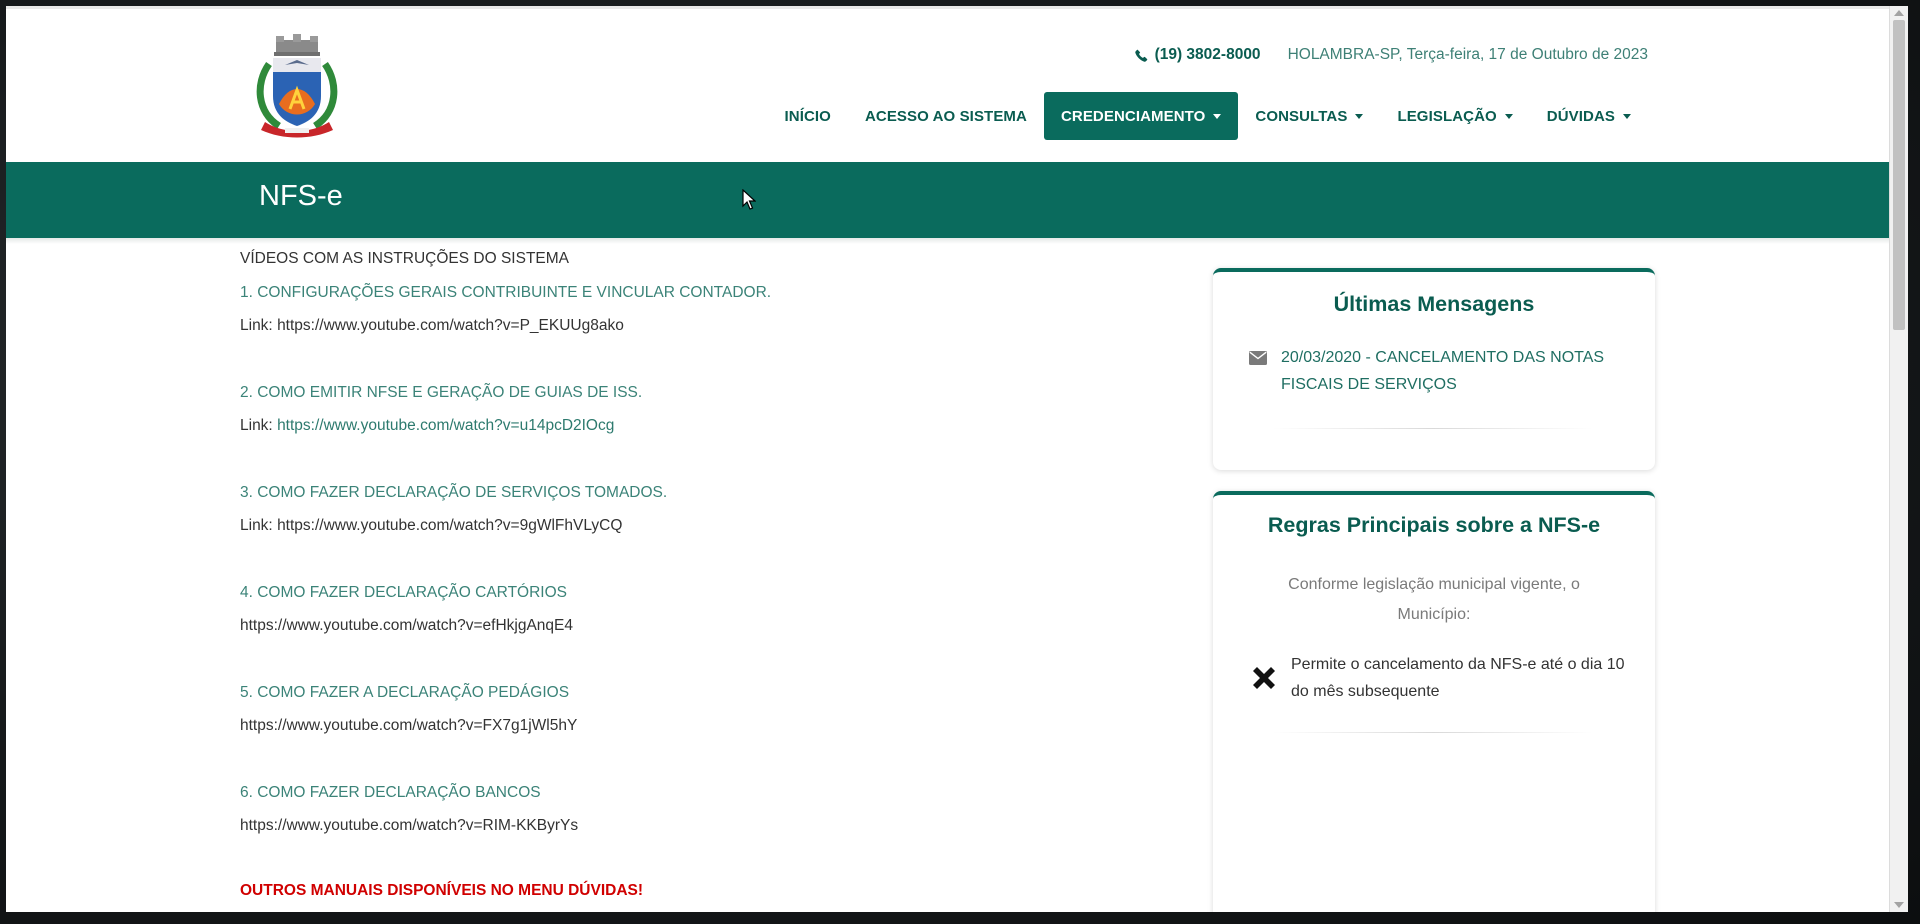 The height and width of the screenshot is (924, 1920). What do you see at coordinates (404, 258) in the screenshot?
I see `videos-heading: VÍDEOS COM AS INSTRUÇÕES DO SISTEMA` at bounding box center [404, 258].